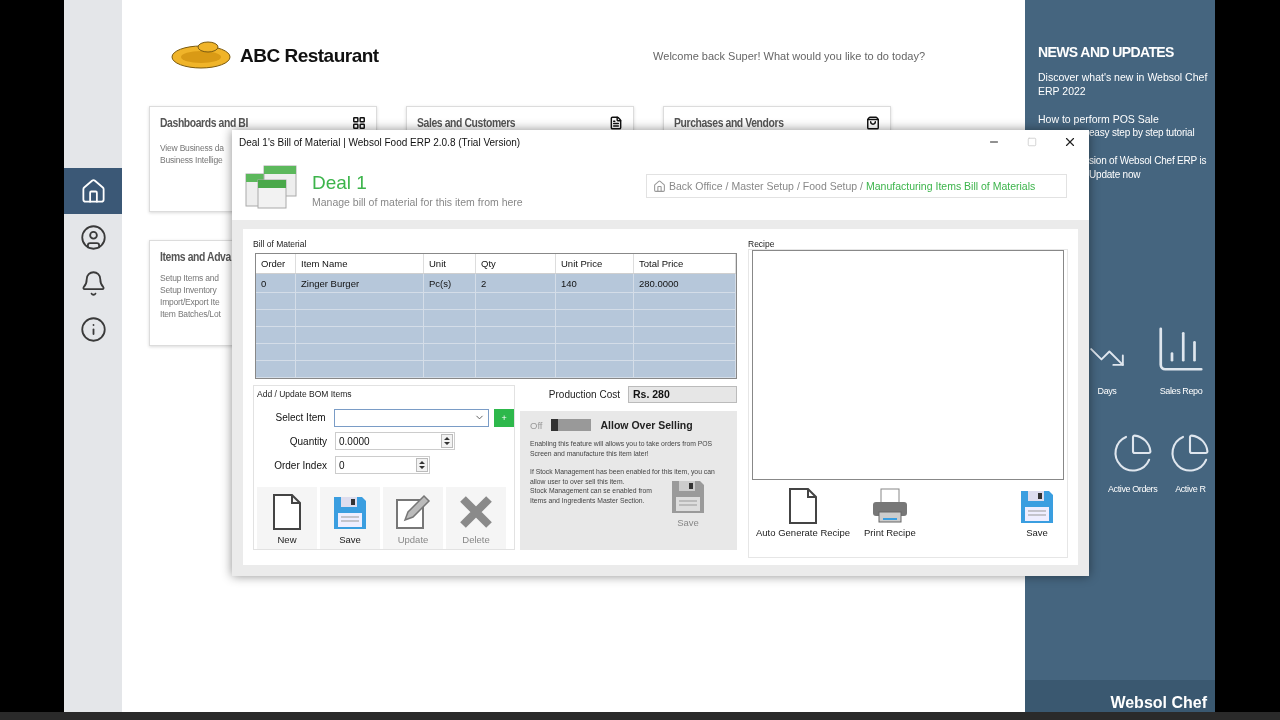 This screenshot has width=1280, height=720. Describe the element at coordinates (646, 425) in the screenshot. I see `toggle-label: Allow Over Selling` at that location.